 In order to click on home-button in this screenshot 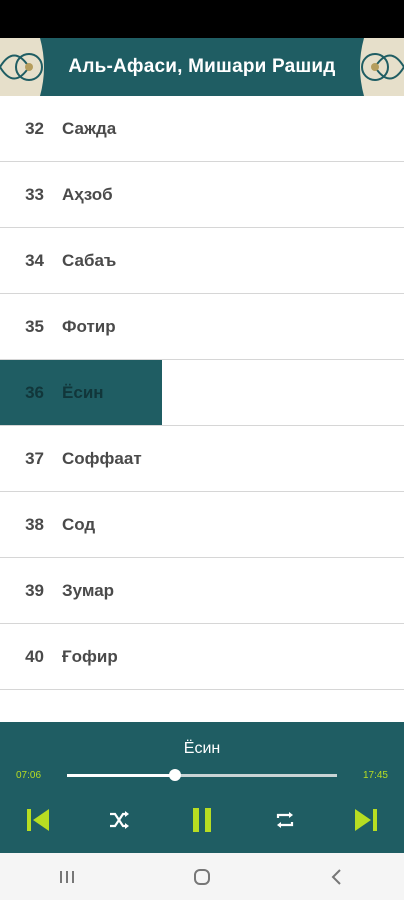, I will do `click(202, 877)`.